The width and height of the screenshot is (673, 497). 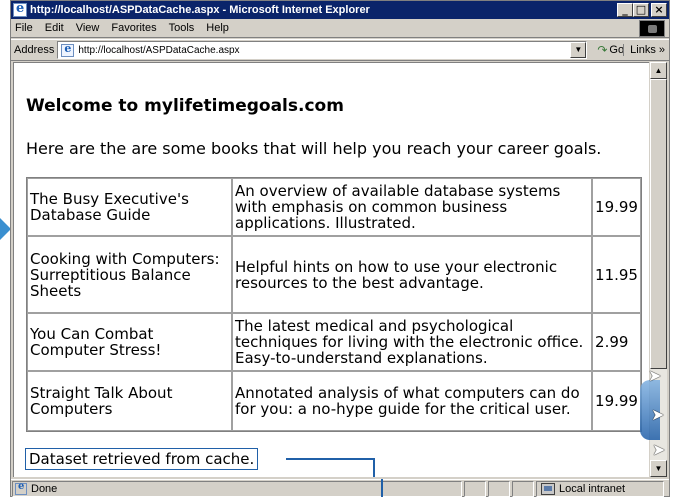 What do you see at coordinates (21, 488) in the screenshot?
I see `page-done-icon` at bounding box center [21, 488].